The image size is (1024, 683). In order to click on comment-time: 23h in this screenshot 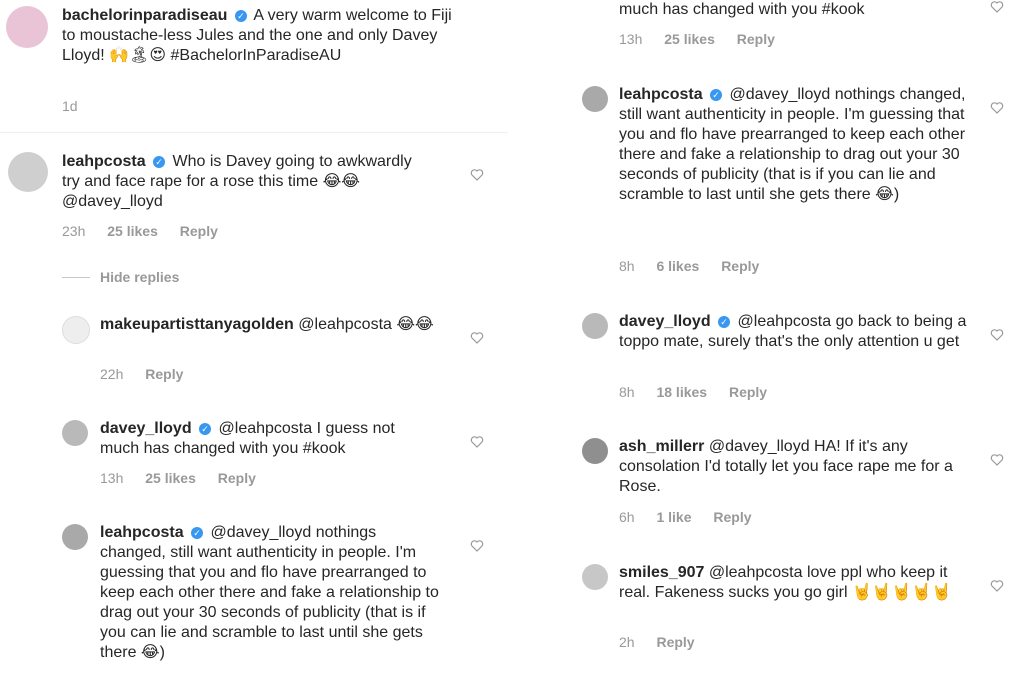, I will do `click(74, 231)`.